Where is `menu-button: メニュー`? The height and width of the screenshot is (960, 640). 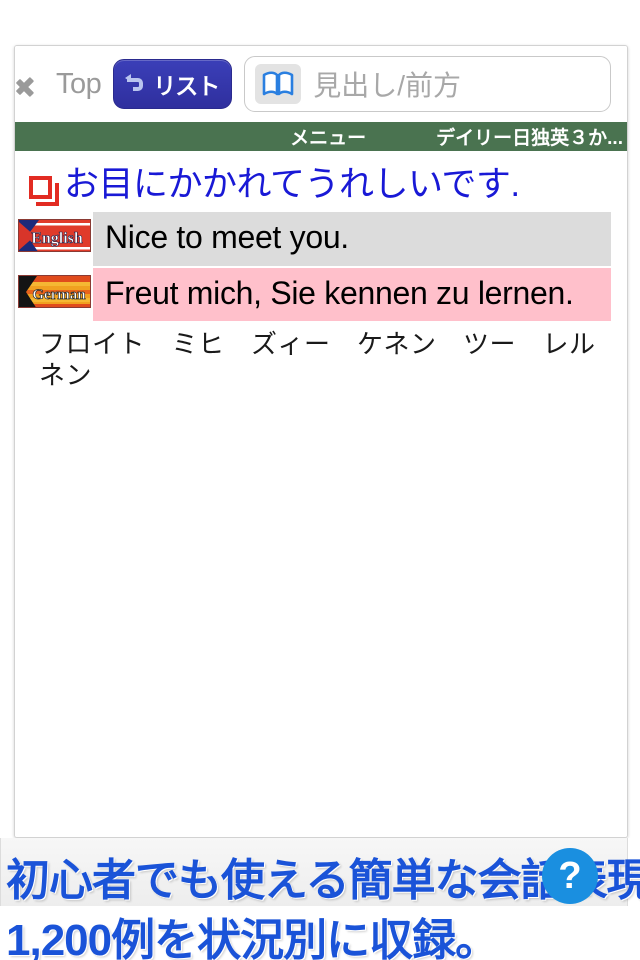
menu-button: メニュー is located at coordinates (328, 136).